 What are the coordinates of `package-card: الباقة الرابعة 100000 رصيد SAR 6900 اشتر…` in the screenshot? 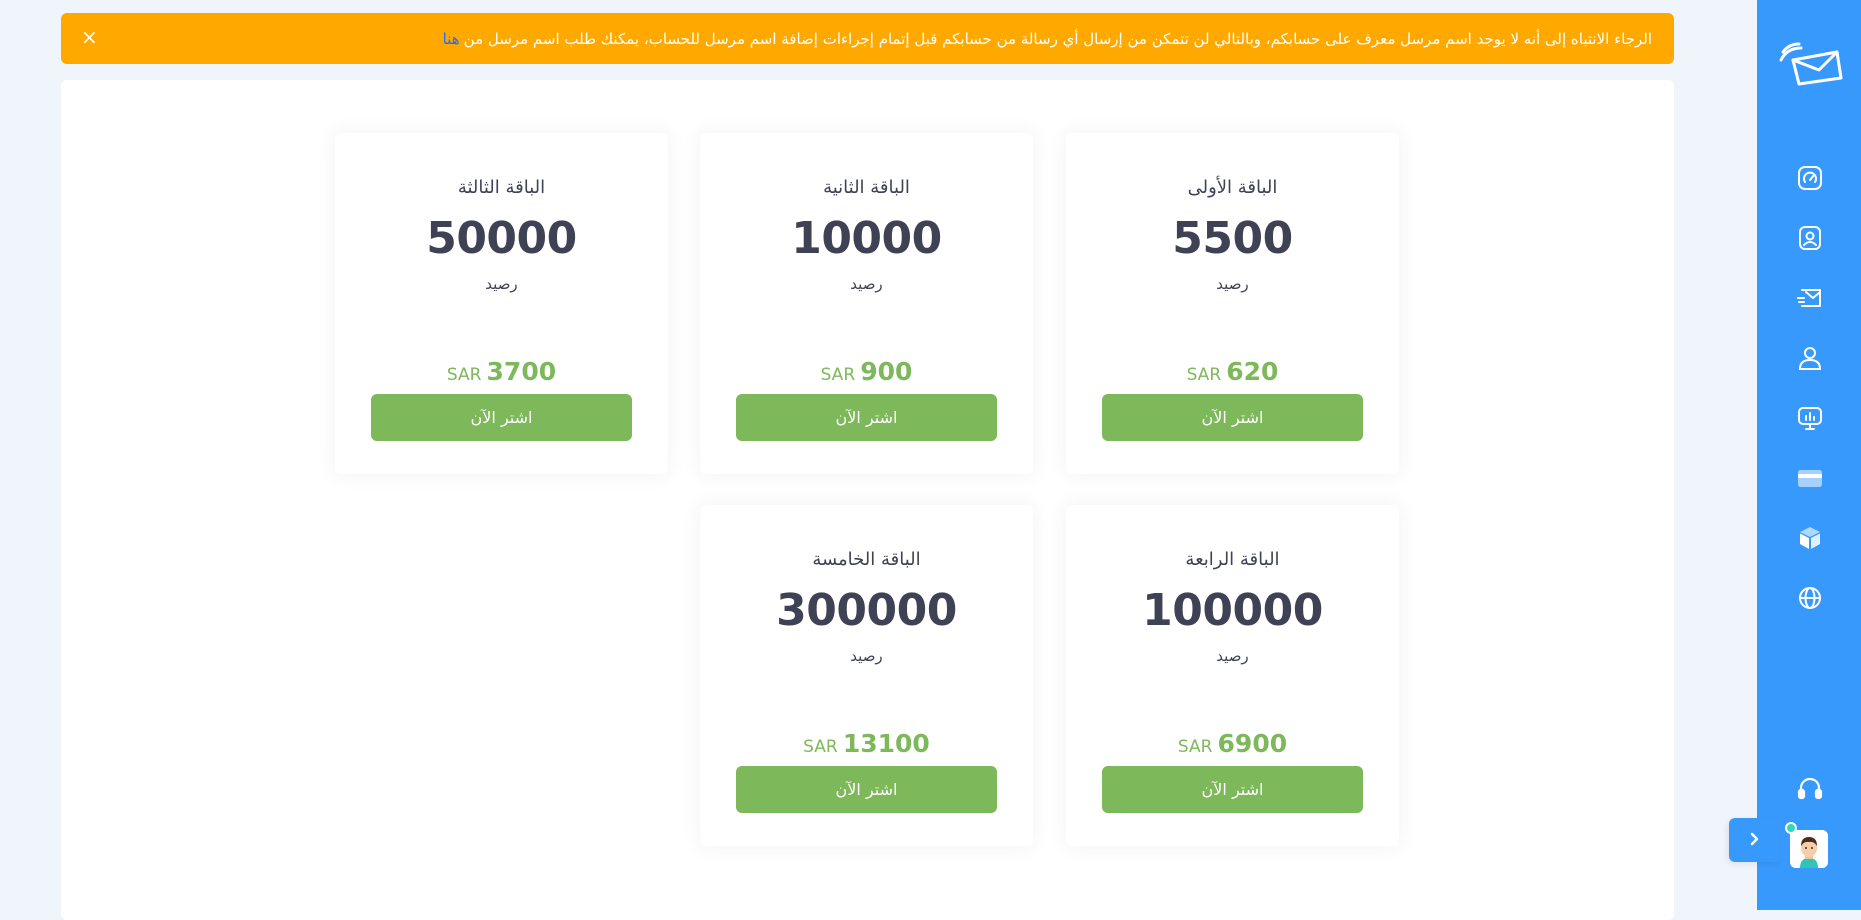 It's located at (1232, 675).